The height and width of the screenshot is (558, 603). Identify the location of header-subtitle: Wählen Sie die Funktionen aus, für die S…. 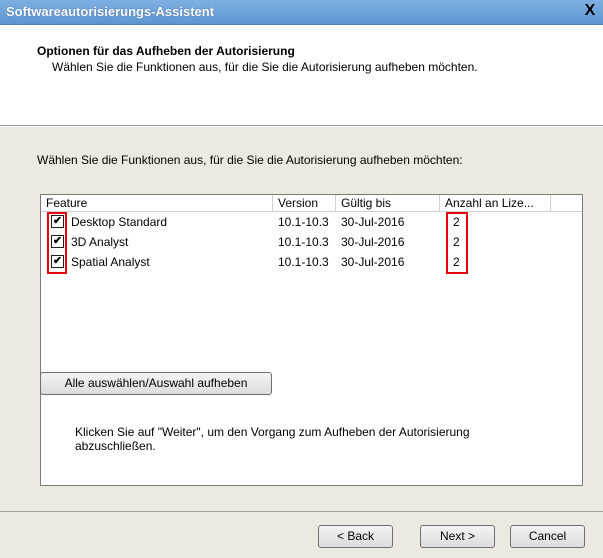
(265, 67).